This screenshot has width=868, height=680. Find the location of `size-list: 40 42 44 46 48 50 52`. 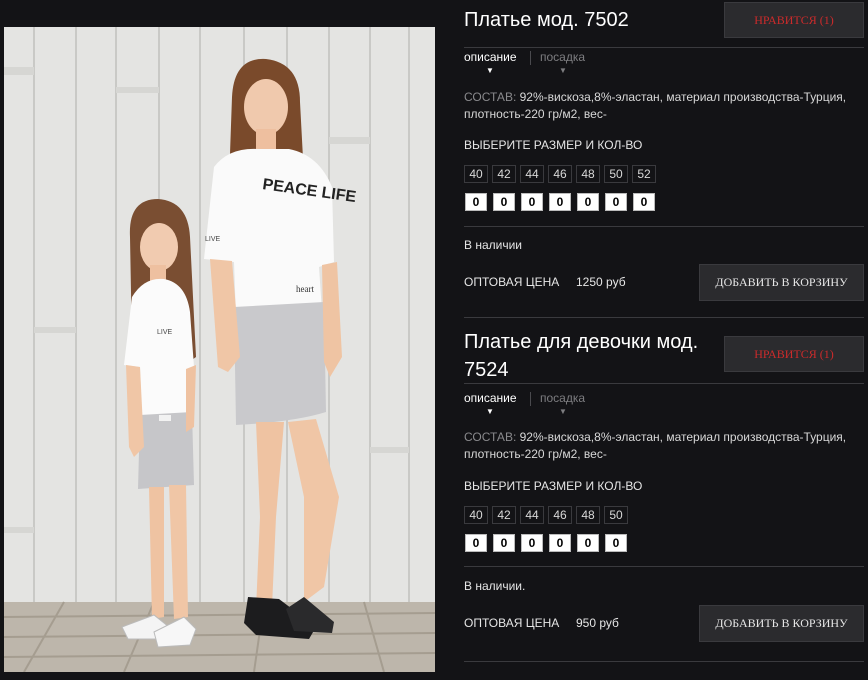

size-list: 40 42 44 46 48 50 52 is located at coordinates (560, 174).